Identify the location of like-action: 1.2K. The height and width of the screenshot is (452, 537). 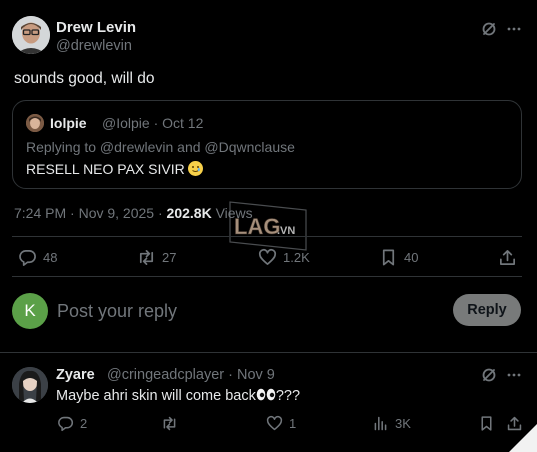
(284, 257).